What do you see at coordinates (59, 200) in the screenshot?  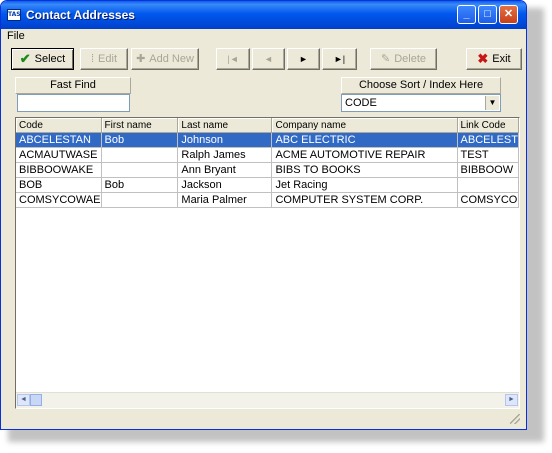 I see `cell-code: COMSYCOWAE` at bounding box center [59, 200].